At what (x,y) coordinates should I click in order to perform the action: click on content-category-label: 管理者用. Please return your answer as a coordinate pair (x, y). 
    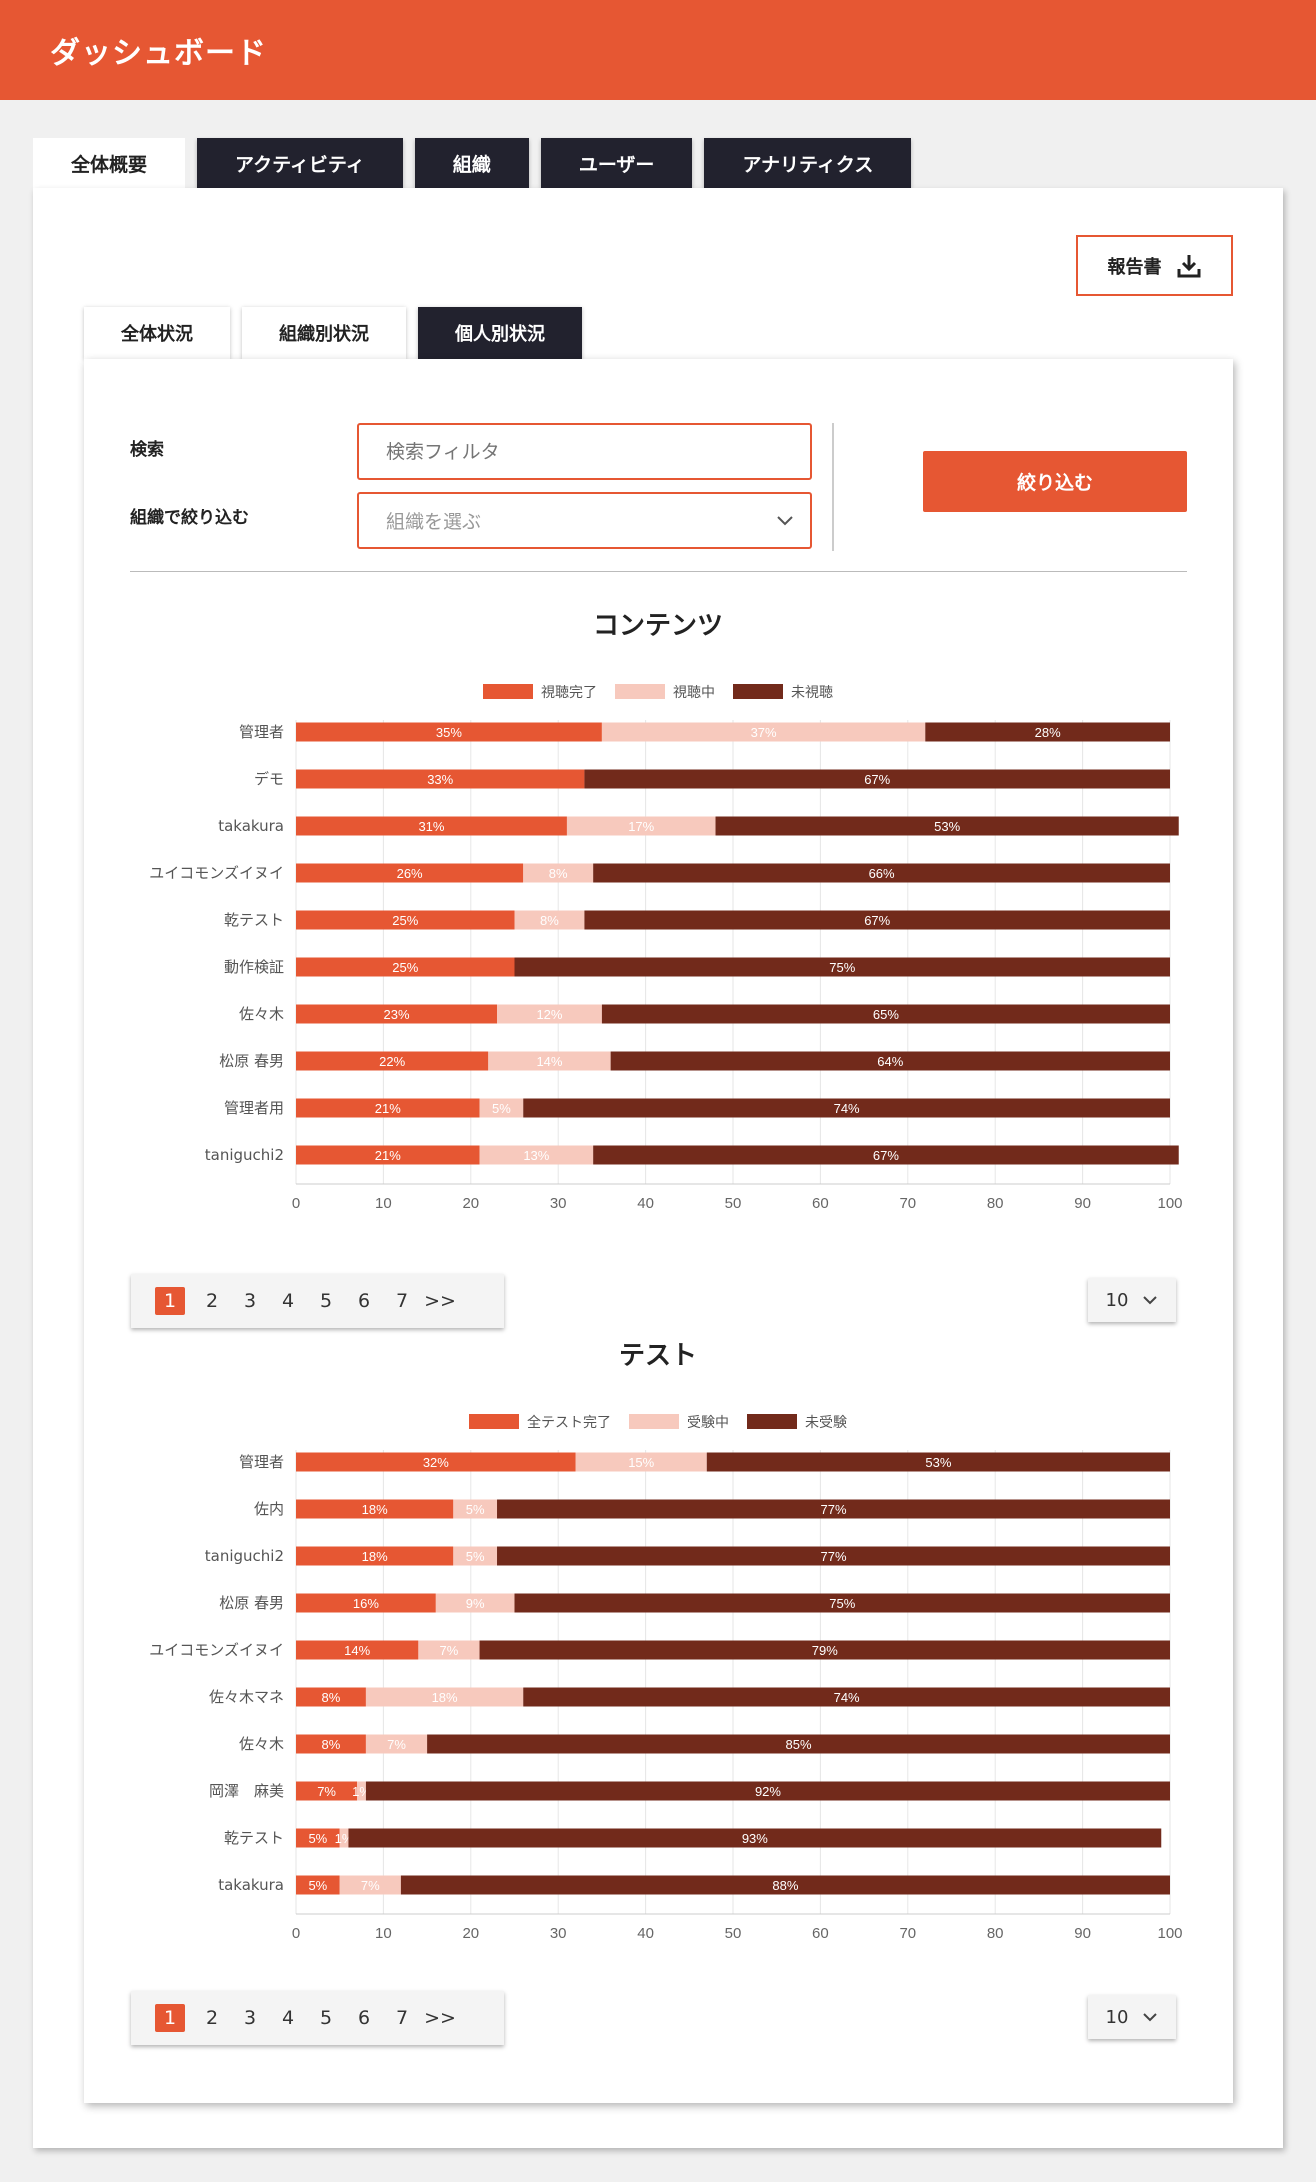
    Looking at the image, I should click on (254, 1108).